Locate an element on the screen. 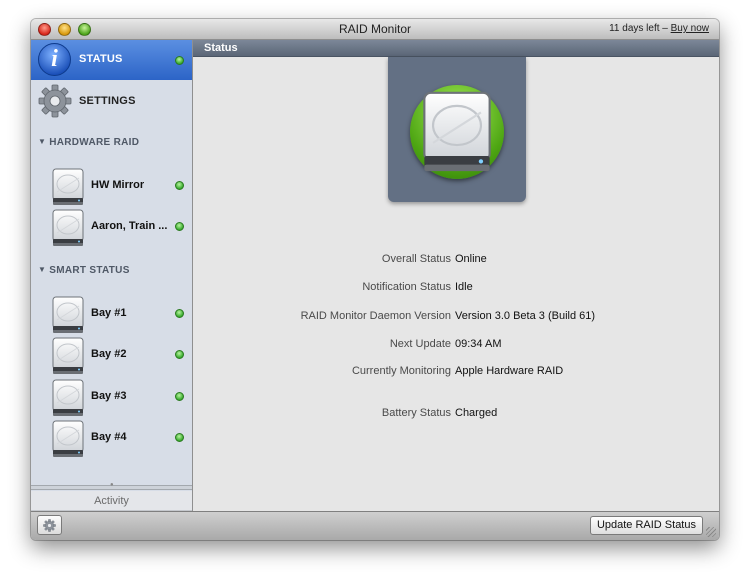 The height and width of the screenshot is (583, 750). info-row-battery-status: Battery Status Charged is located at coordinates (456, 415).